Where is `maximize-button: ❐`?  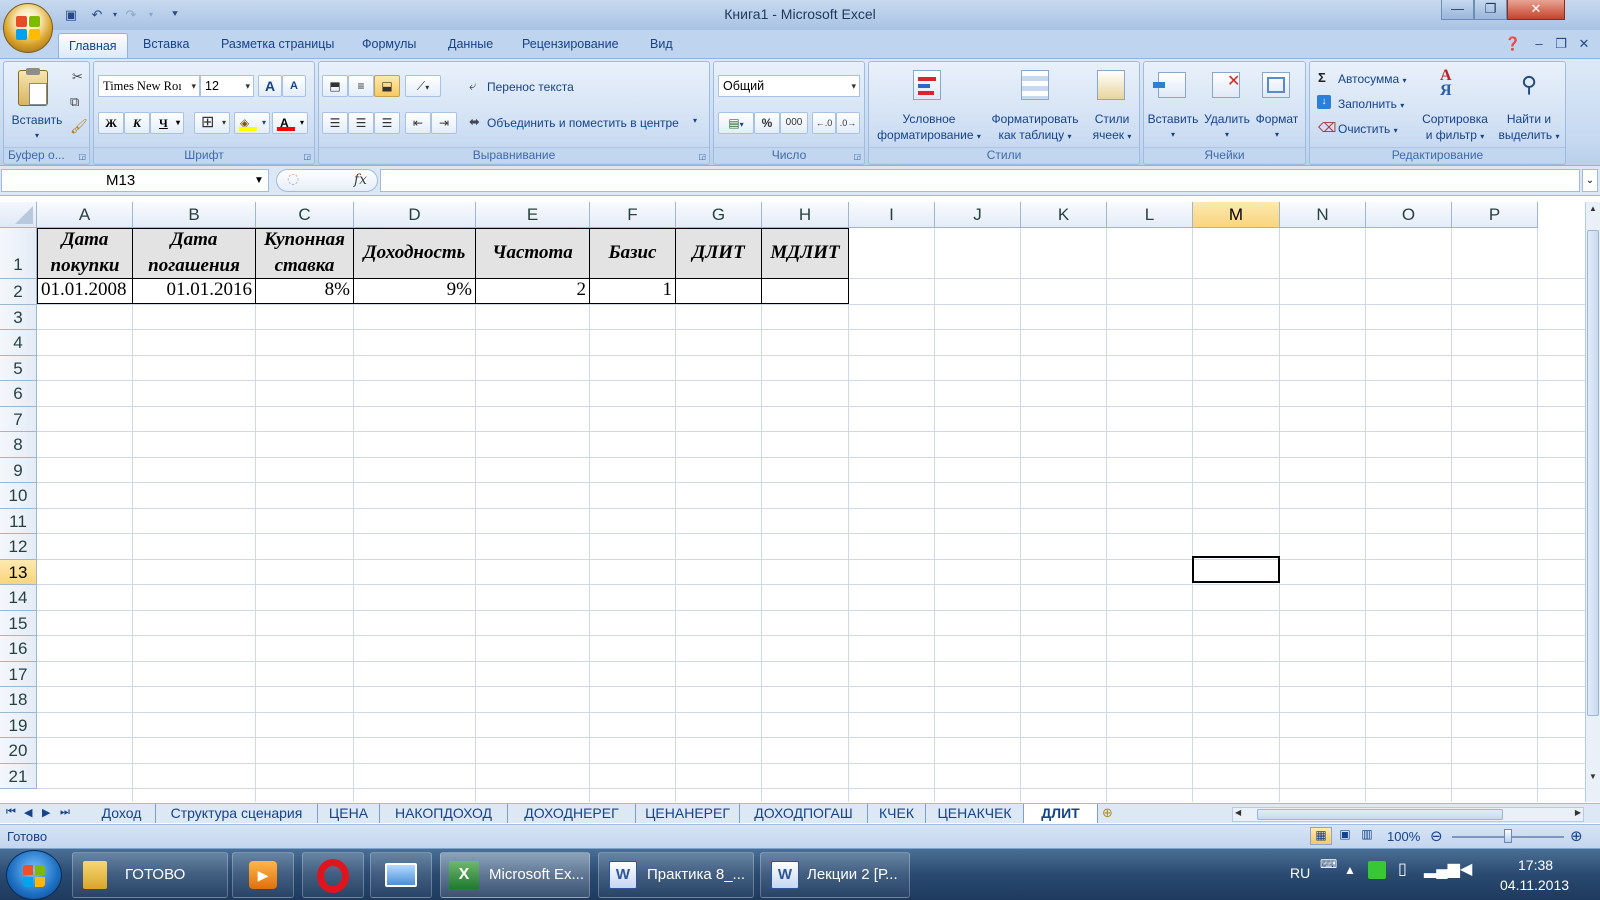
maximize-button: ❐ is located at coordinates (1490, 10).